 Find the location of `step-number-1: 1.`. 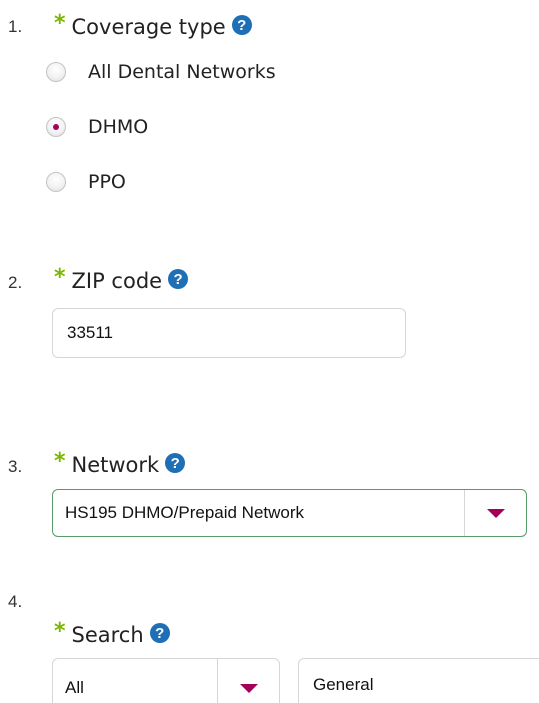

step-number-1: 1. is located at coordinates (15, 26).